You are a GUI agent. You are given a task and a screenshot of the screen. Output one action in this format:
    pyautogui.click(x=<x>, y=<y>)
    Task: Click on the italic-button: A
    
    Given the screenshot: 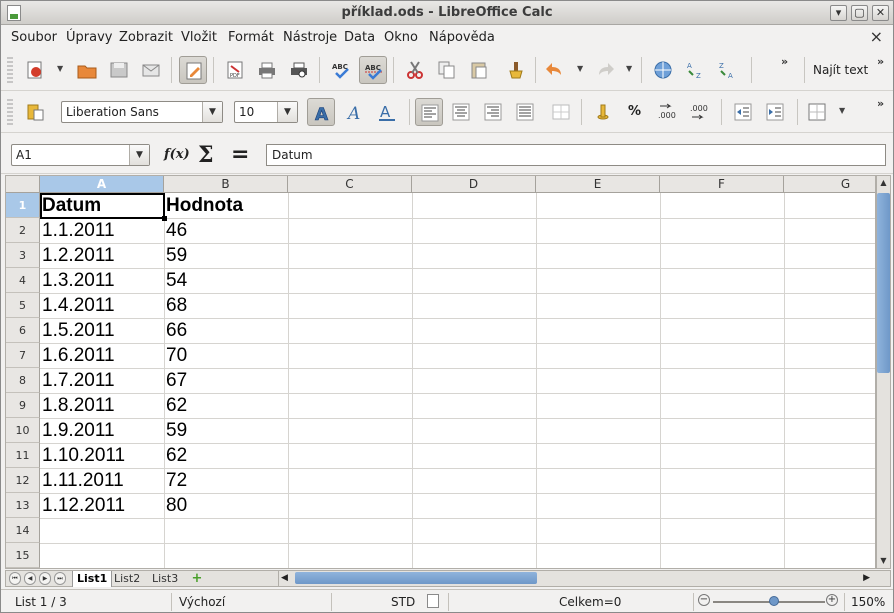 What is the action you would take?
    pyautogui.click(x=355, y=112)
    